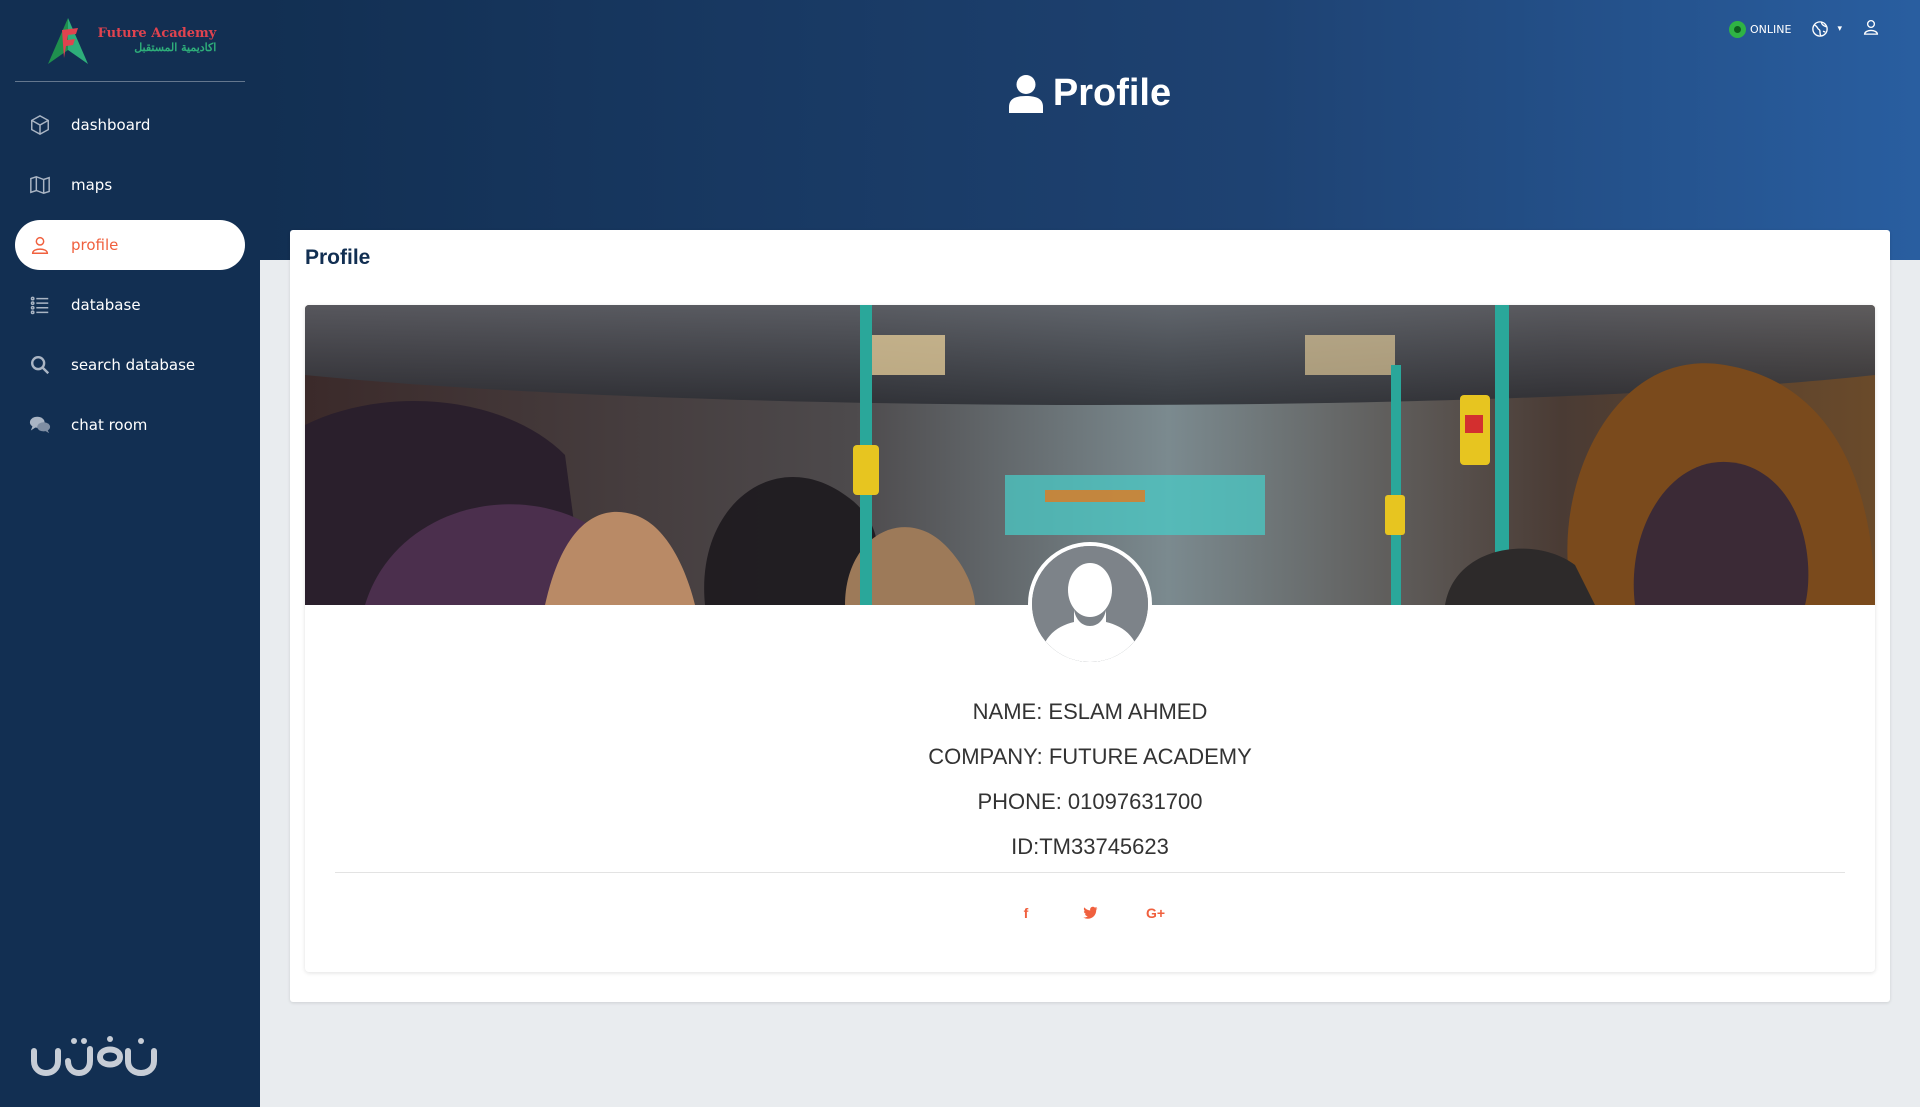  I want to click on brand-name-ar: اكاديمية المستقبل, so click(175, 47).